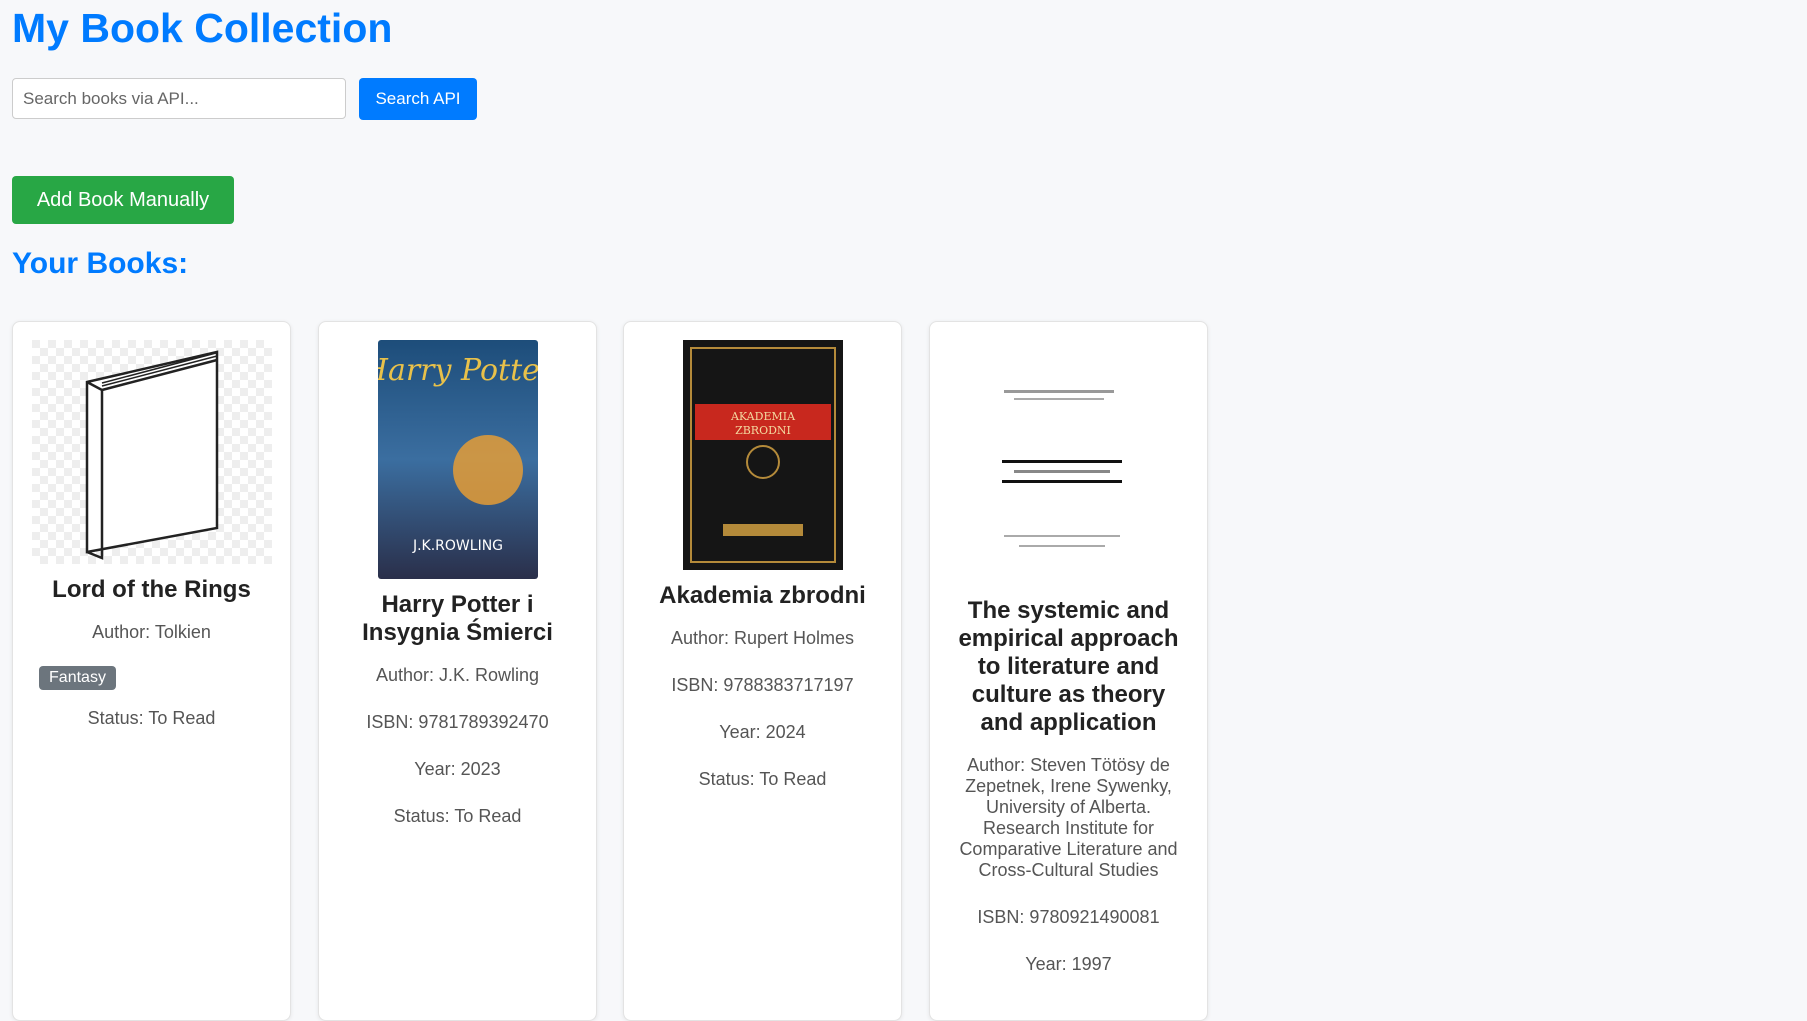  What do you see at coordinates (151, 589) in the screenshot?
I see `book-title: Lord of the Rings` at bounding box center [151, 589].